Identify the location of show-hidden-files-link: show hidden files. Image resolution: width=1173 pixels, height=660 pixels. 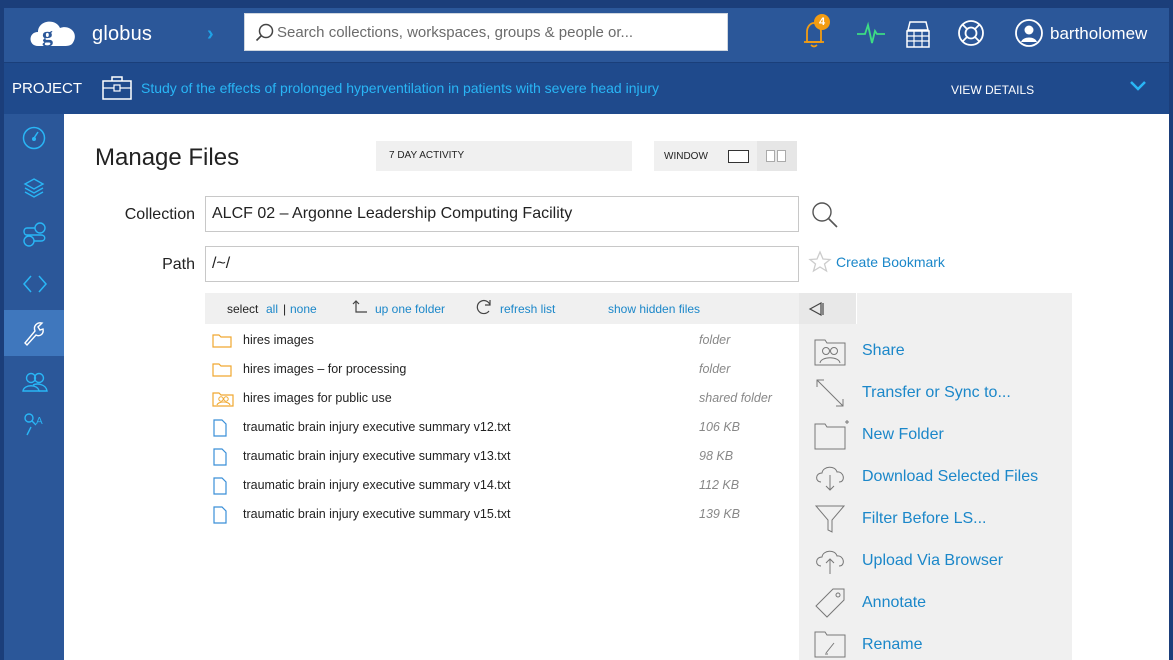
(654, 309).